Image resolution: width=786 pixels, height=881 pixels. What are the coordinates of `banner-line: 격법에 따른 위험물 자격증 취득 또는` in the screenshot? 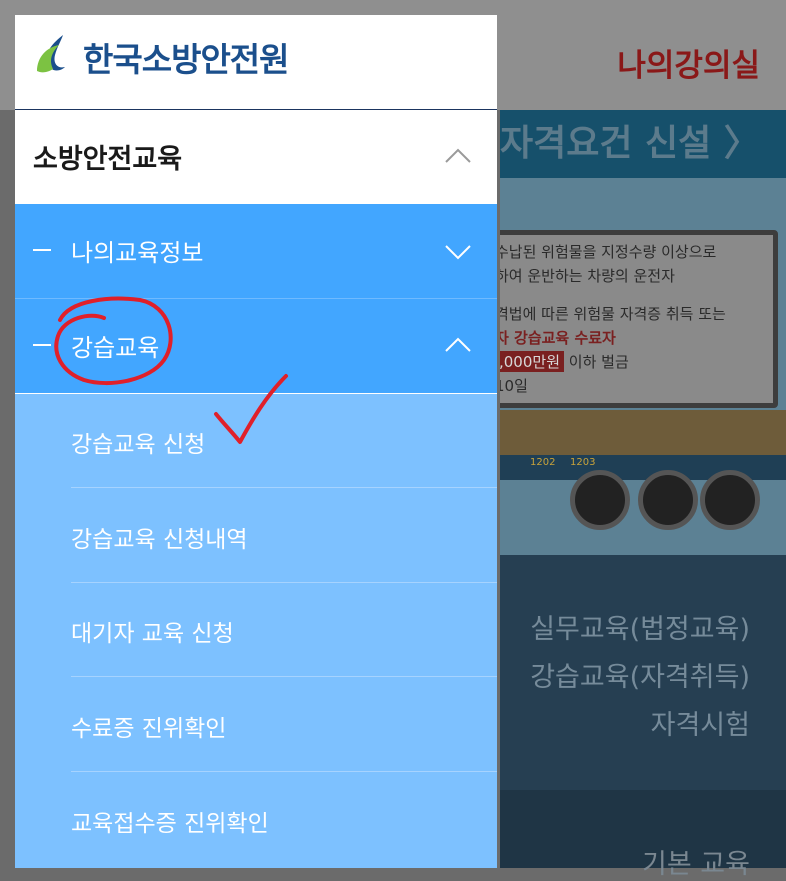 It's located at (613, 314).